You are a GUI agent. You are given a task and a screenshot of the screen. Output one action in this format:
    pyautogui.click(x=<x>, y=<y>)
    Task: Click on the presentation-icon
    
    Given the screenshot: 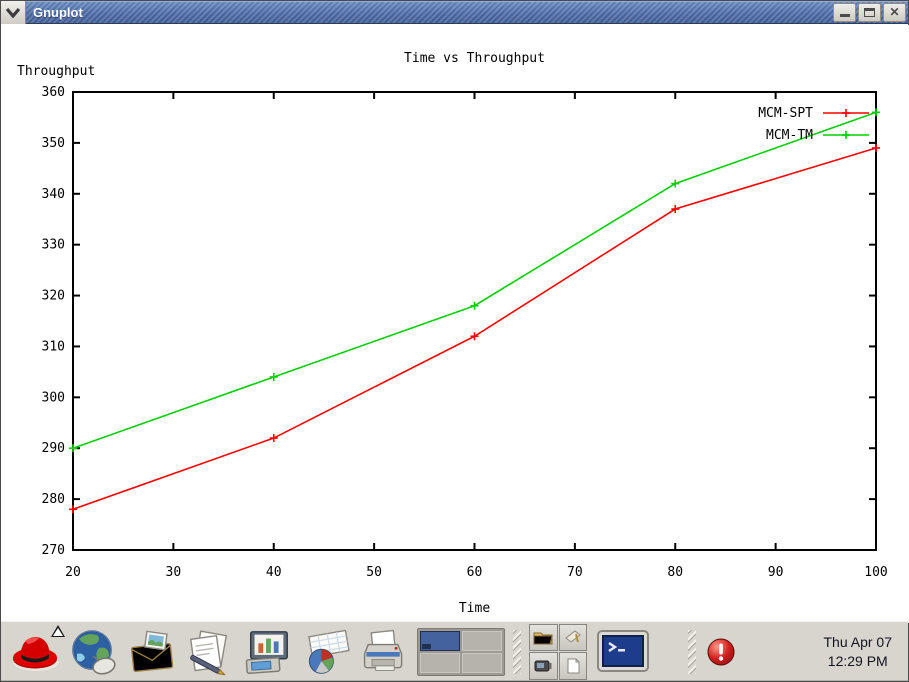 What is the action you would take?
    pyautogui.click(x=266, y=652)
    